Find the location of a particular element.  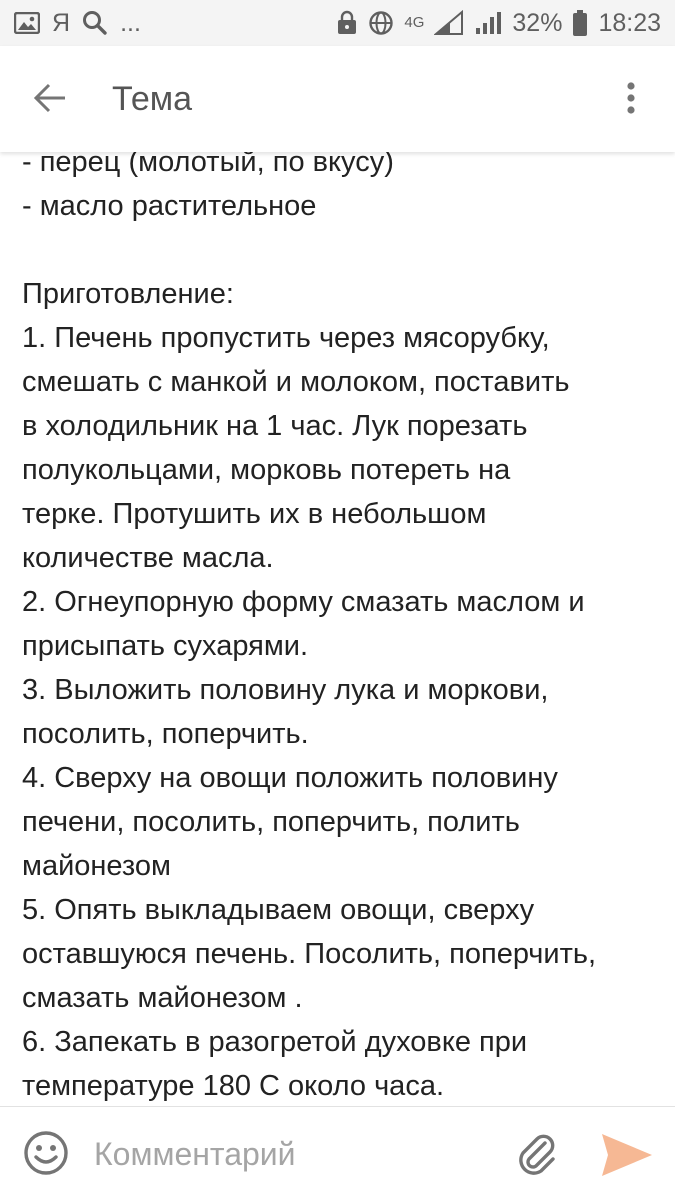

text-line: 1. Печень пропустить через мясорубку, is located at coordinates (286, 338).